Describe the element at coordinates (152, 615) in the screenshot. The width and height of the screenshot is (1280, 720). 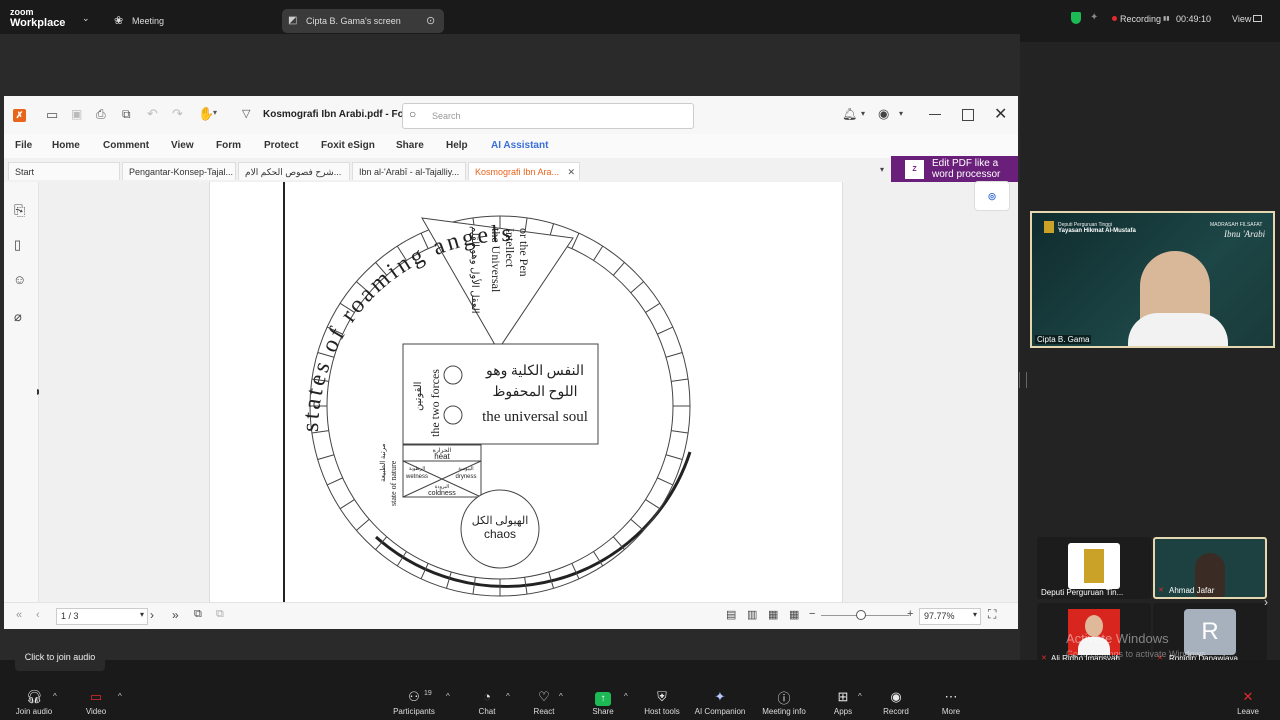
I see `next-page-icon: ›` at that location.